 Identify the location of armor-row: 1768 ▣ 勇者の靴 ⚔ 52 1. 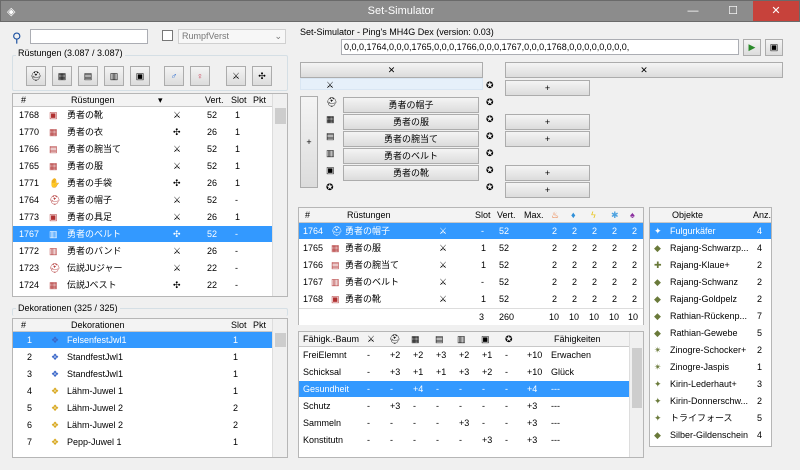
(150, 115).